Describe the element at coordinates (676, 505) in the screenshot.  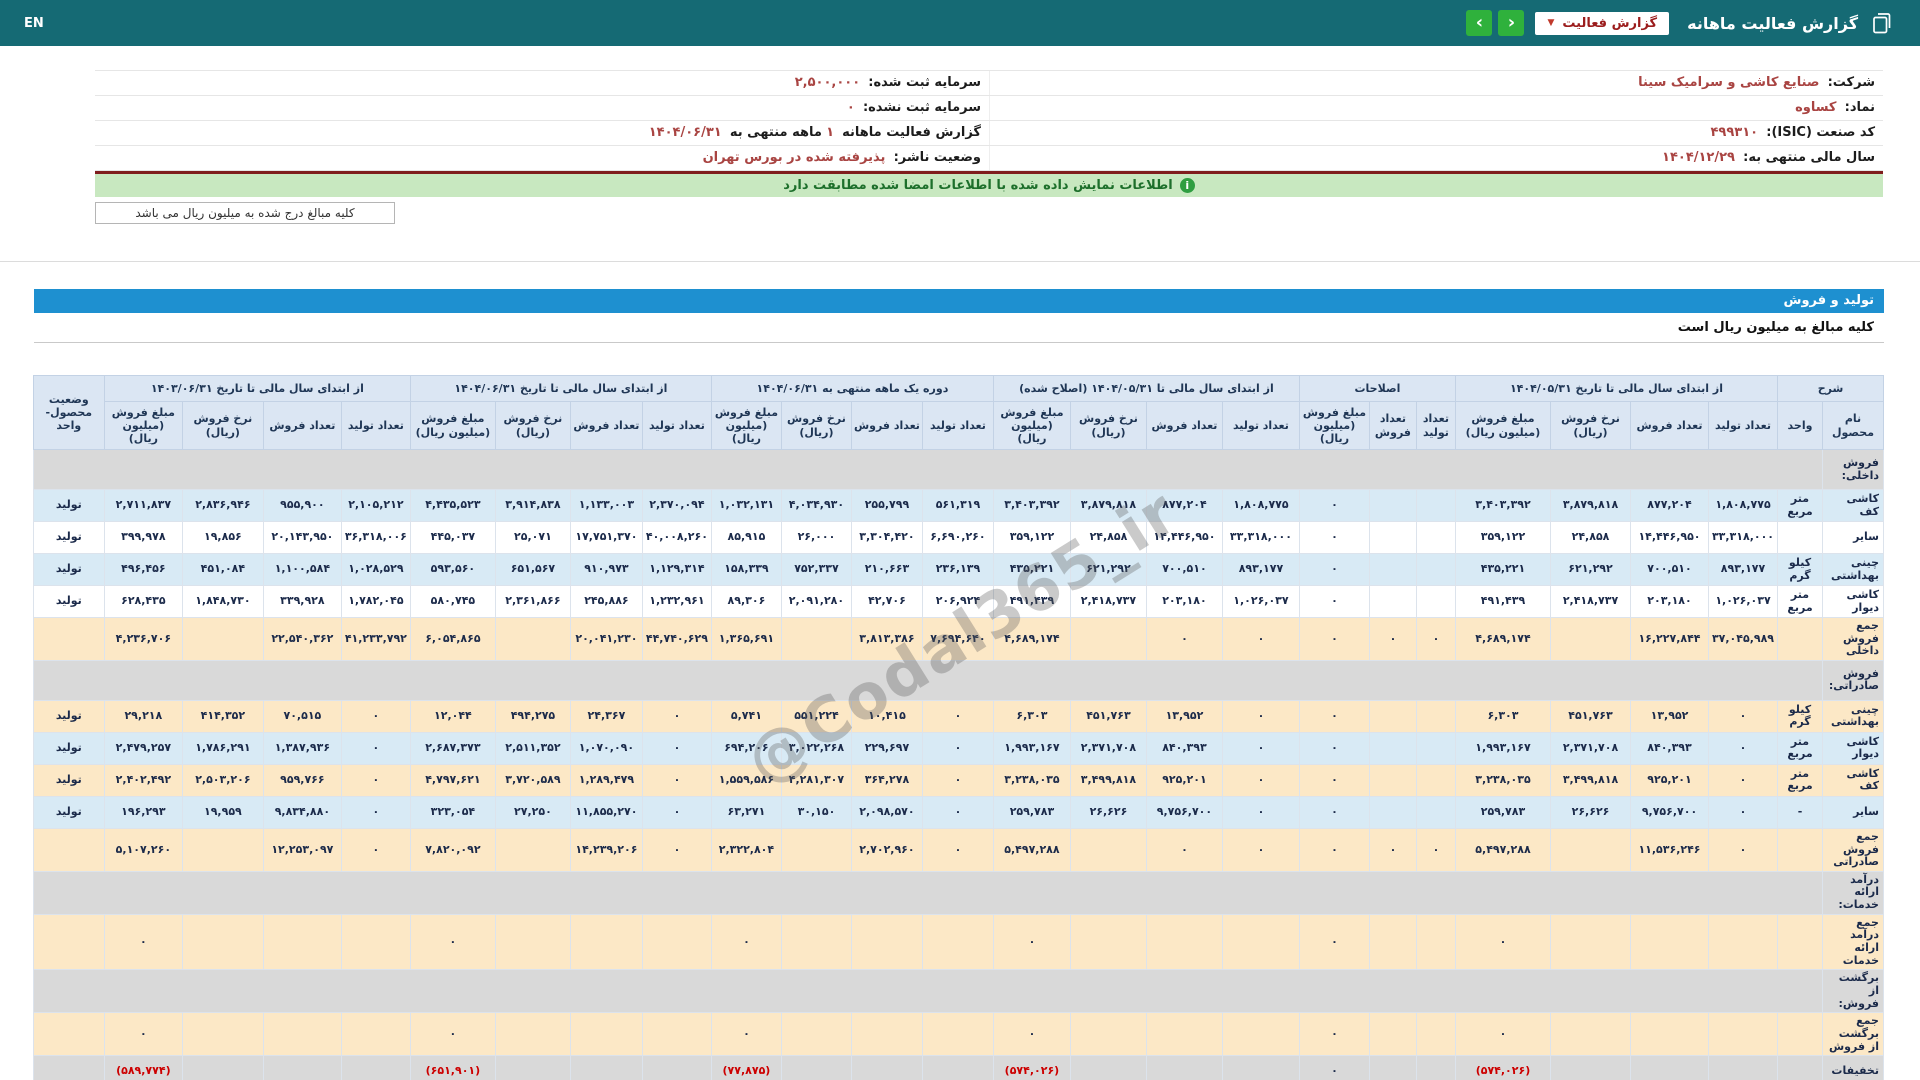
I see `value-cell: ۲,۳۷۰,۰۹۴` at that location.